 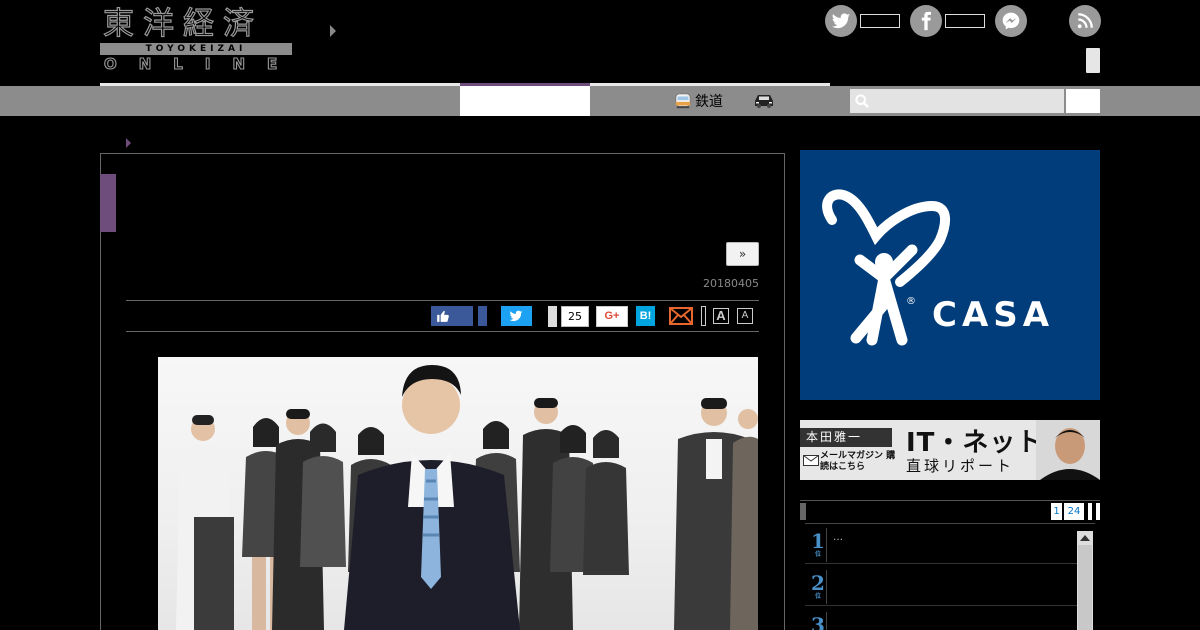 I want to click on share-bar-bottom-divider, so click(x=442, y=331).